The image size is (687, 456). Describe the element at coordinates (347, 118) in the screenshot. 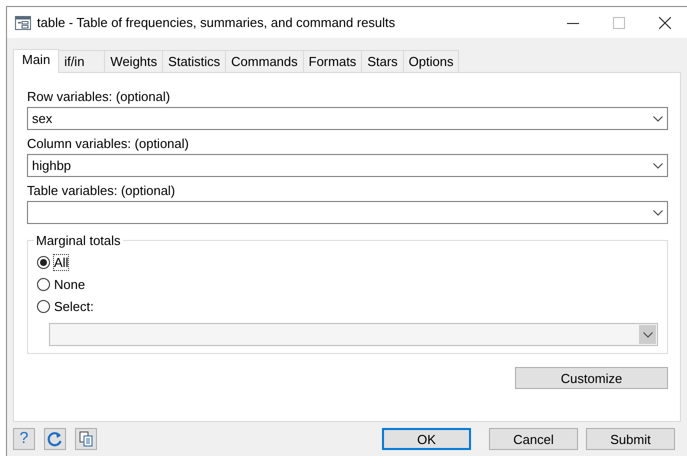

I see `dropdown-field: sex` at that location.